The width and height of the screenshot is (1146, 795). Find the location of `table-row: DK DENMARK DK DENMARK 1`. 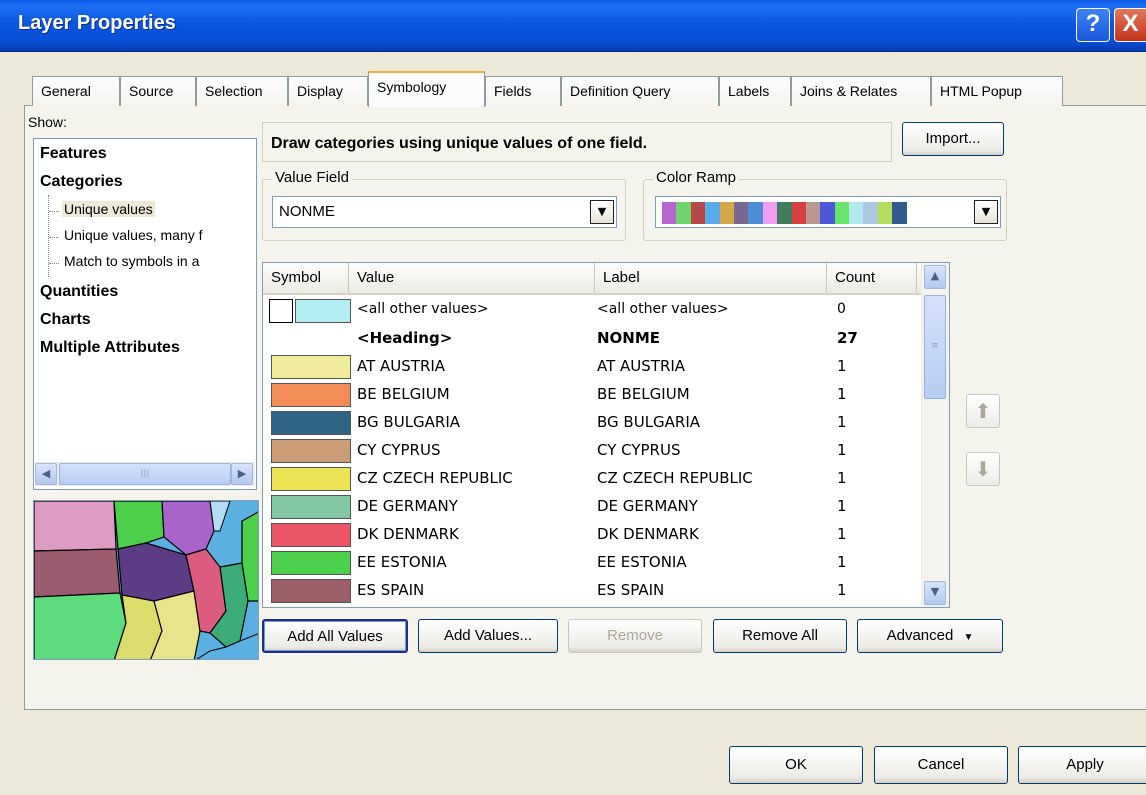

table-row: DK DENMARK DK DENMARK 1 is located at coordinates (591, 534).